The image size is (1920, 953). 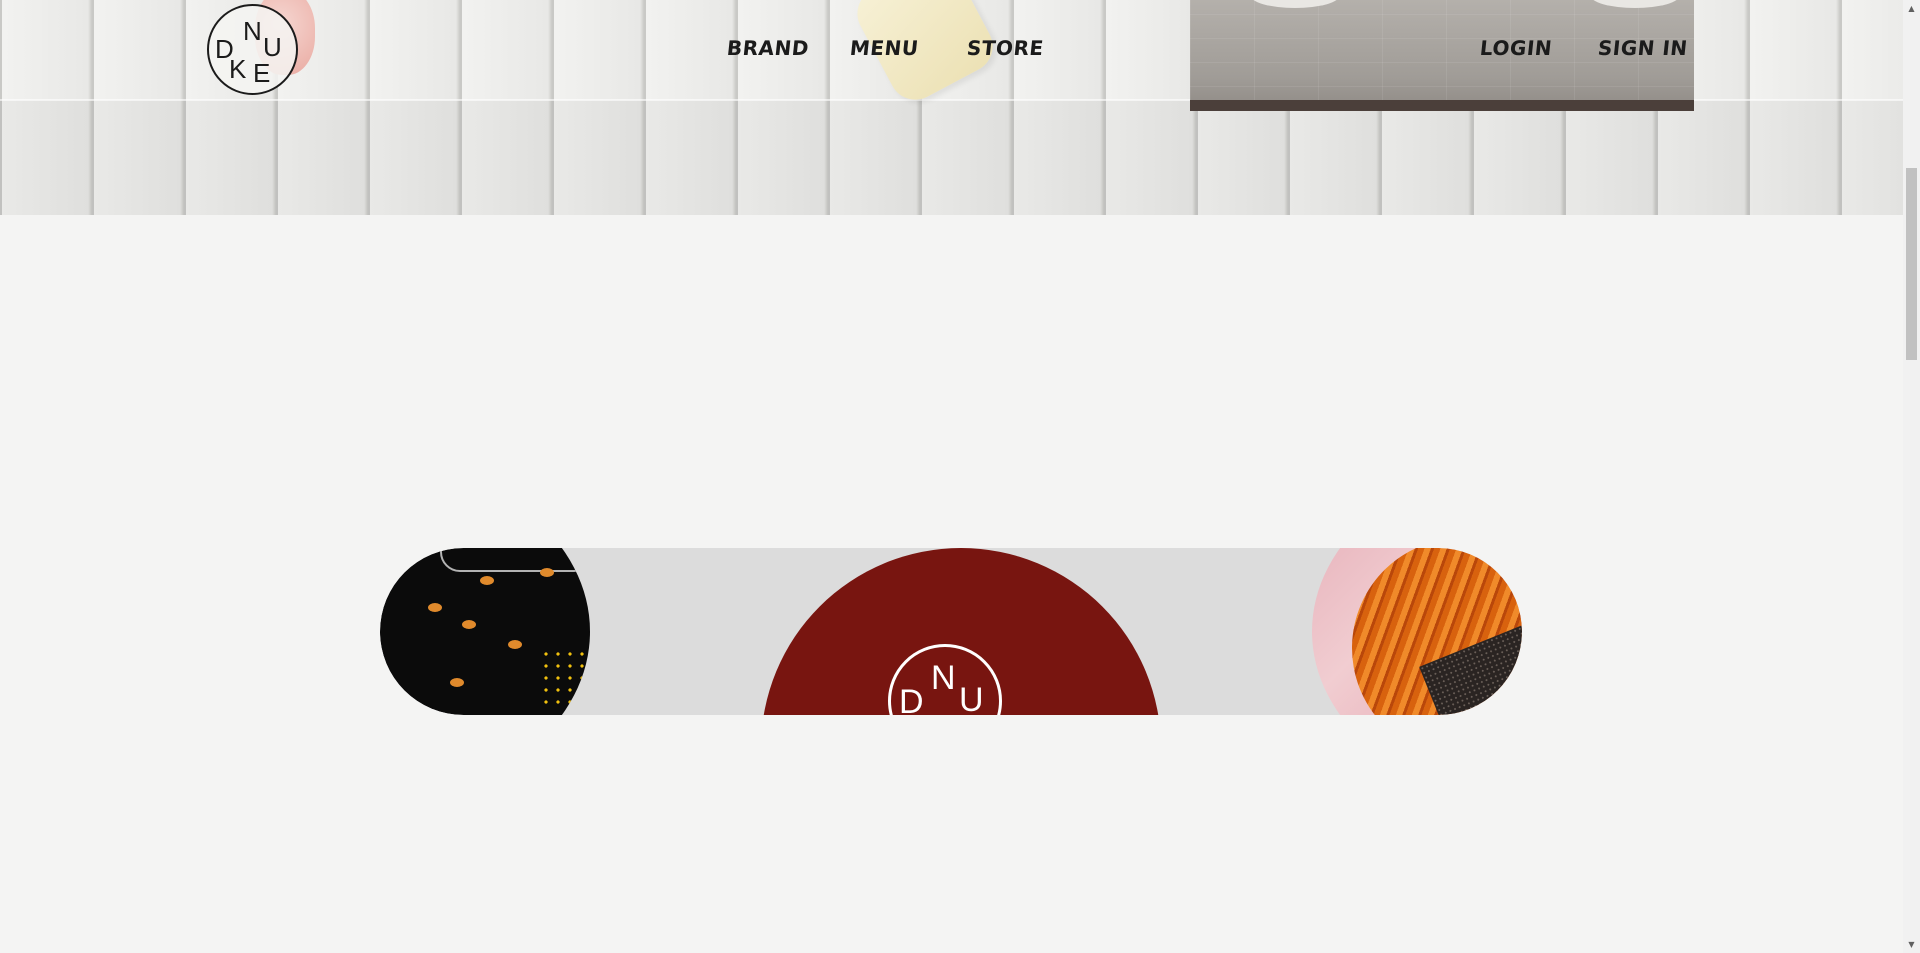 What do you see at coordinates (238, 69) in the screenshot?
I see `logo-letter: K` at bounding box center [238, 69].